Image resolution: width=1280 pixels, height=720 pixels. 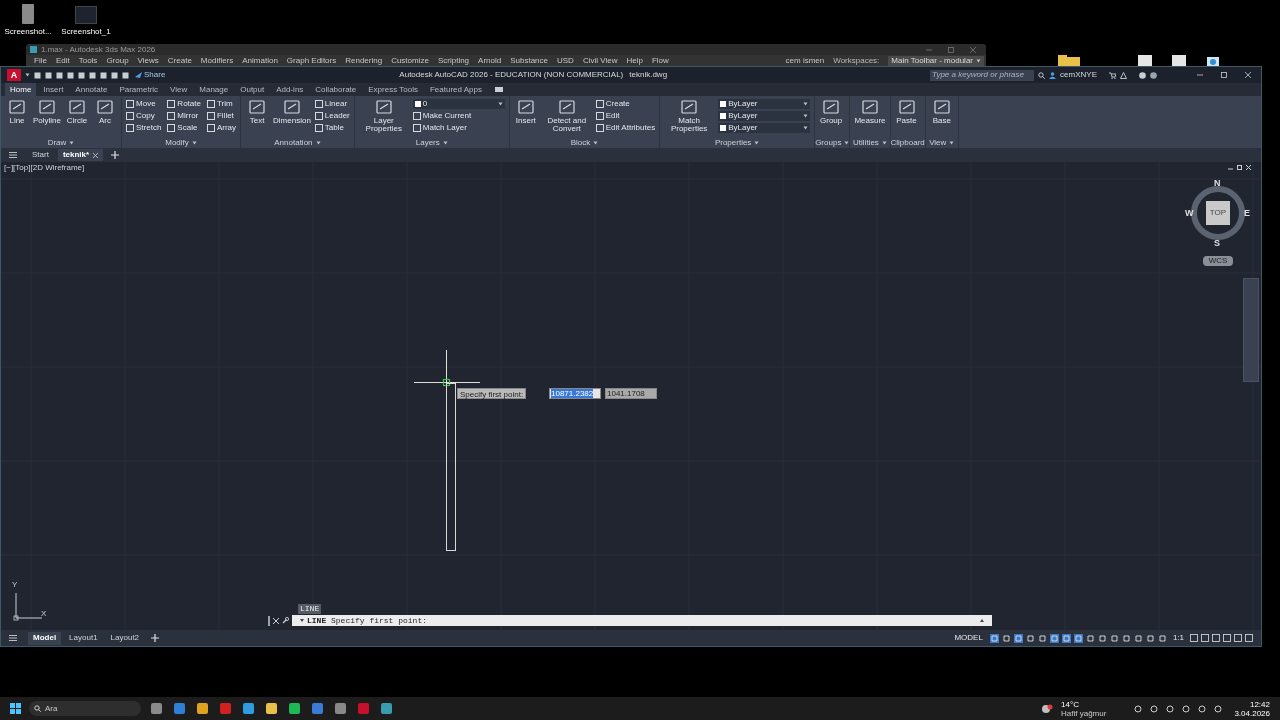 What do you see at coordinates (260, 60) in the screenshot?
I see `menu-item: Animation` at bounding box center [260, 60].